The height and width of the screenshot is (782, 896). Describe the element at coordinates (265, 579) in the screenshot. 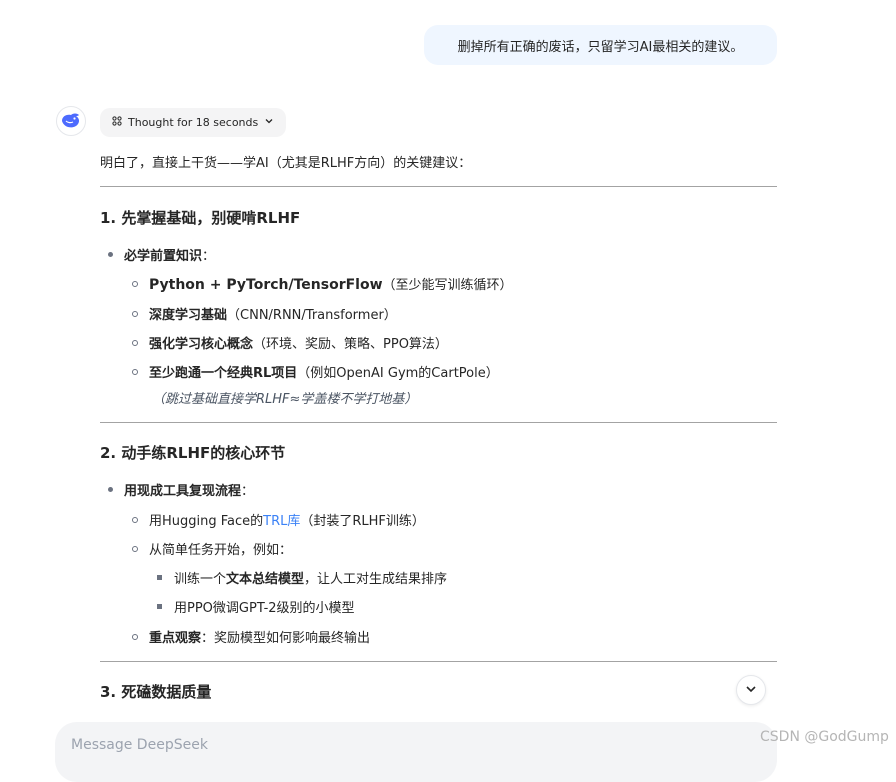

I see `item-bold: 文本总结模型` at that location.